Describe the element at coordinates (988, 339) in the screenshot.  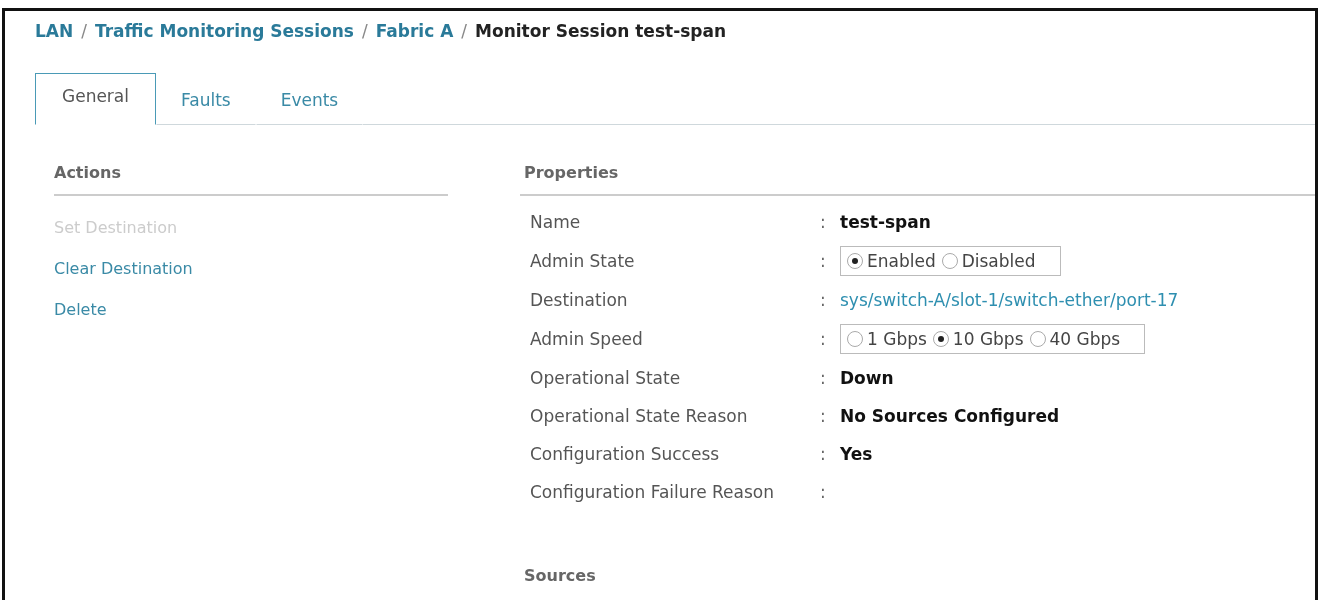
I see `radio-label: 10 Gbps` at that location.